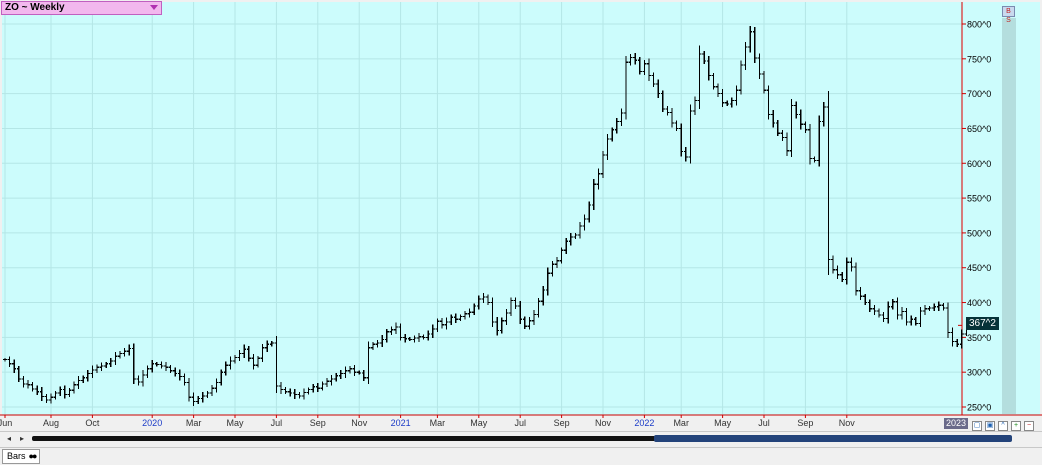 This screenshot has width=1042, height=465. I want to click on current-year-flag: 2023, so click(956, 423).